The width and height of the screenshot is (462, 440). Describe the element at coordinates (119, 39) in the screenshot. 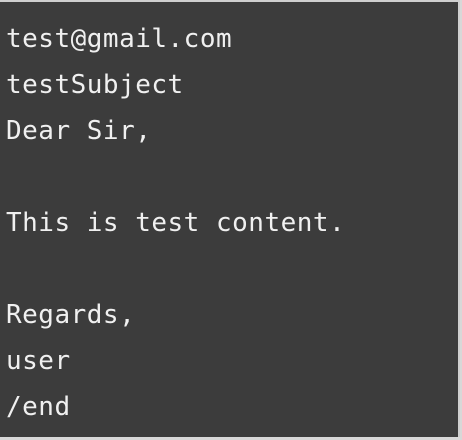

I see `console-line-email: test@gmail.com` at that location.